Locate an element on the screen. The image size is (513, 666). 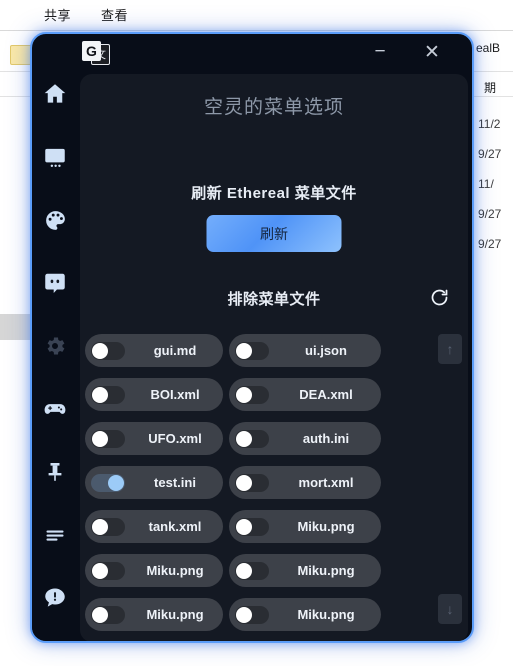
gamepad-icon is located at coordinates (55, 409).